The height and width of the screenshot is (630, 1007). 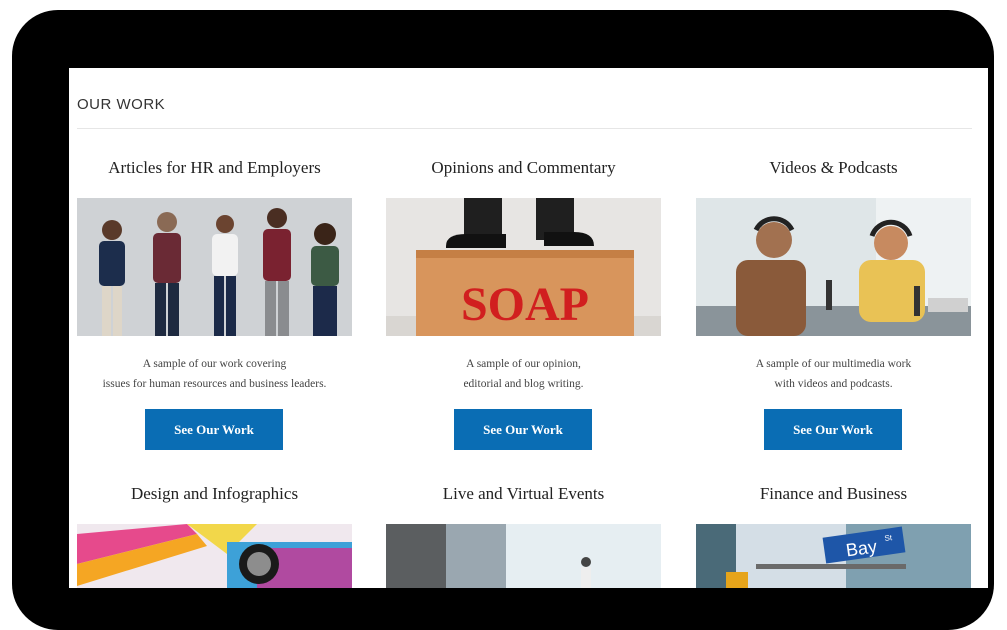 I want to click on divider, so click(x=524, y=128).